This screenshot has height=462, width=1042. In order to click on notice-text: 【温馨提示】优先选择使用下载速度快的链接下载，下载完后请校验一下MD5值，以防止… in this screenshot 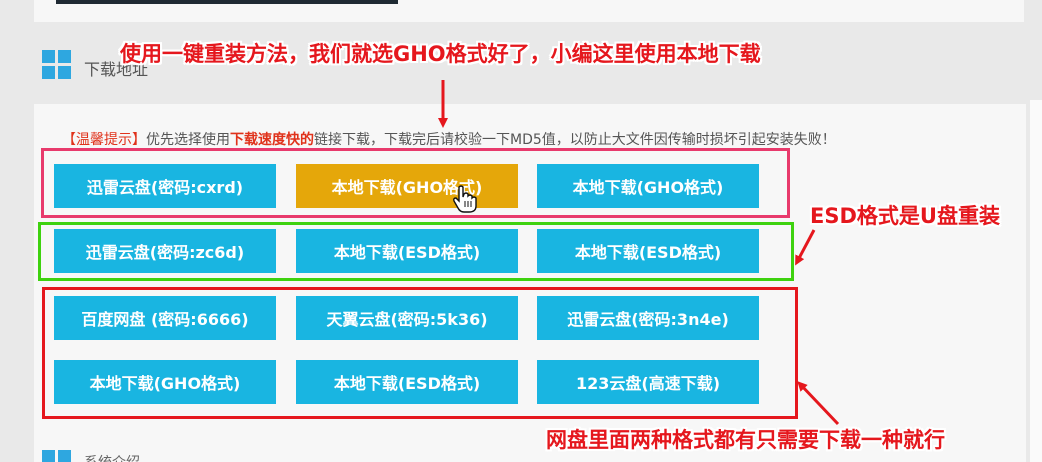, I will do `click(449, 139)`.